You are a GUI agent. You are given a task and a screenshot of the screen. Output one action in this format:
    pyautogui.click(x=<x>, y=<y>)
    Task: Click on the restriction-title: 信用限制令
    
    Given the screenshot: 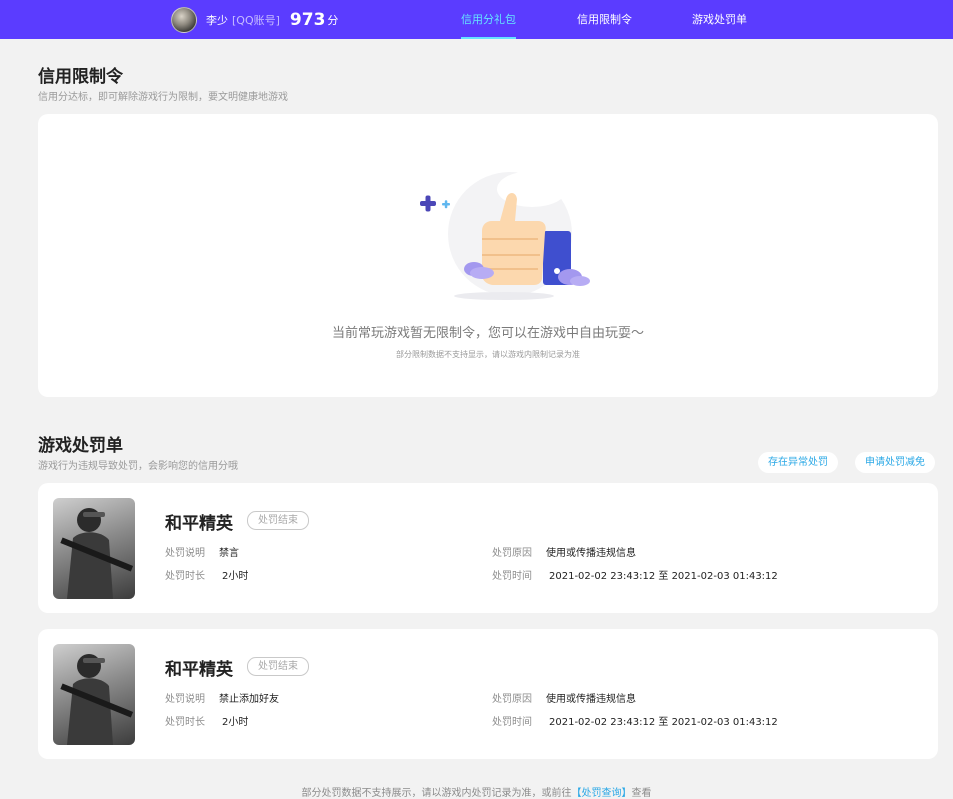 What is the action you would take?
    pyautogui.click(x=80, y=77)
    